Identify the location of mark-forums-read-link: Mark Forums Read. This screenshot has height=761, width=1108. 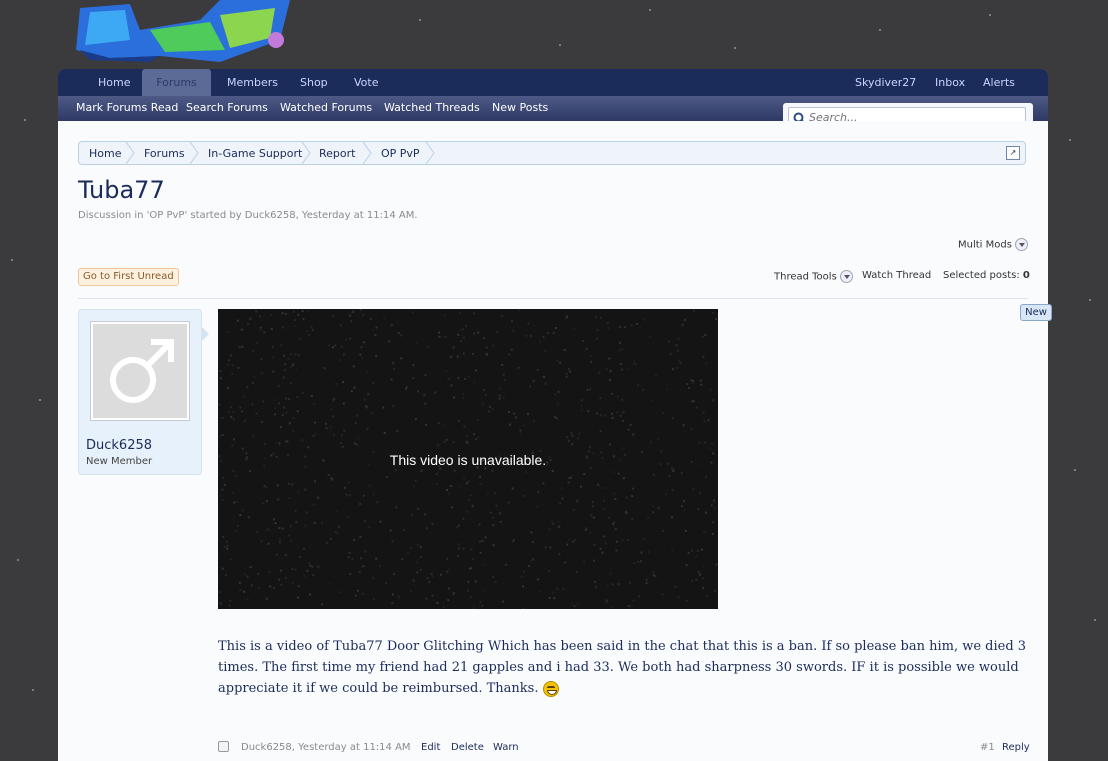
(127, 108).